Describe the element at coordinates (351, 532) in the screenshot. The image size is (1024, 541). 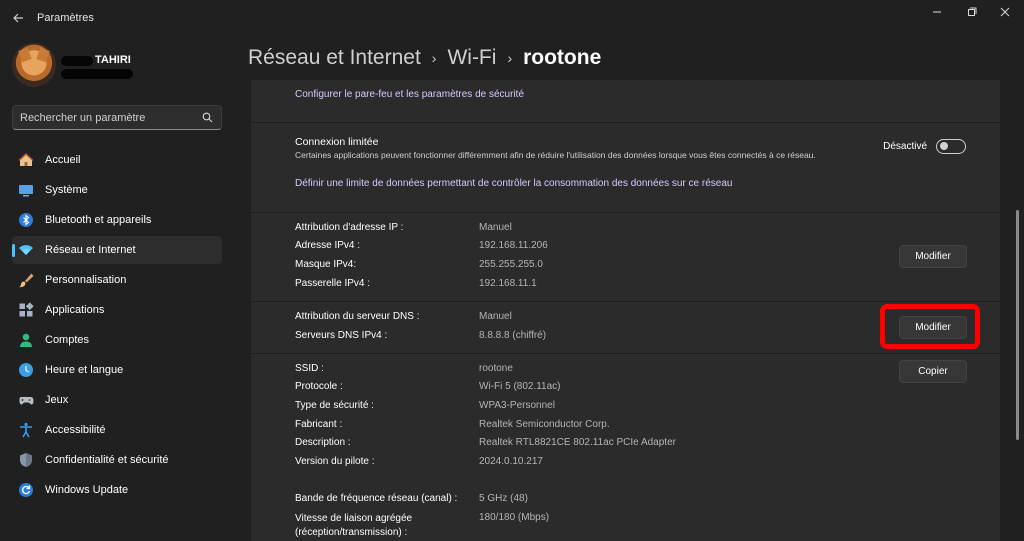
I see `link-speed-label-line2: (réception/transmission) :` at that location.